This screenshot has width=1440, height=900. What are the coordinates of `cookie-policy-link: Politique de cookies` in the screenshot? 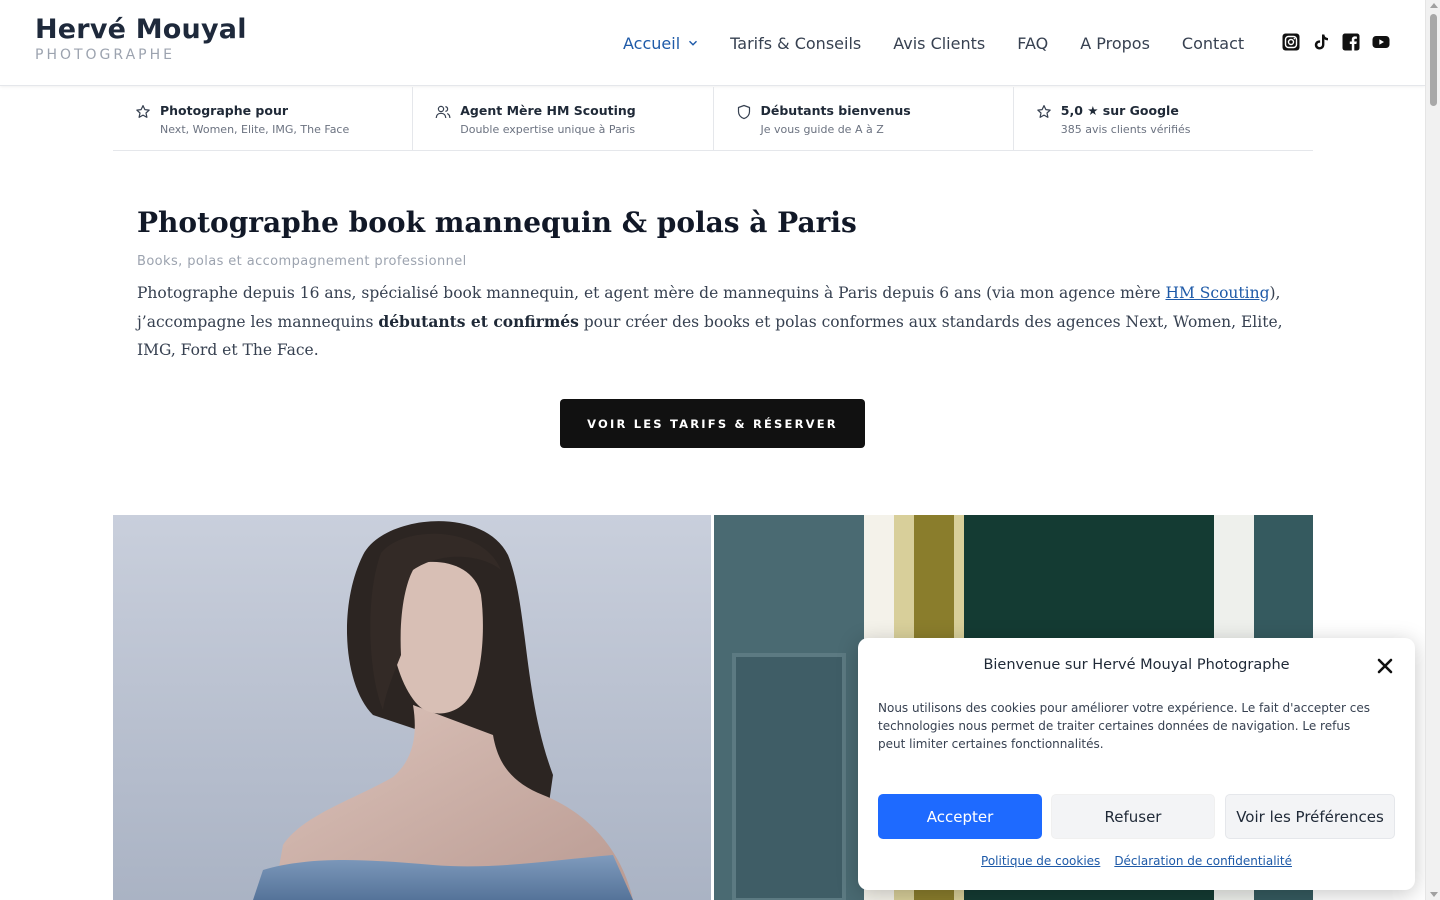 It's located at (1040, 861).